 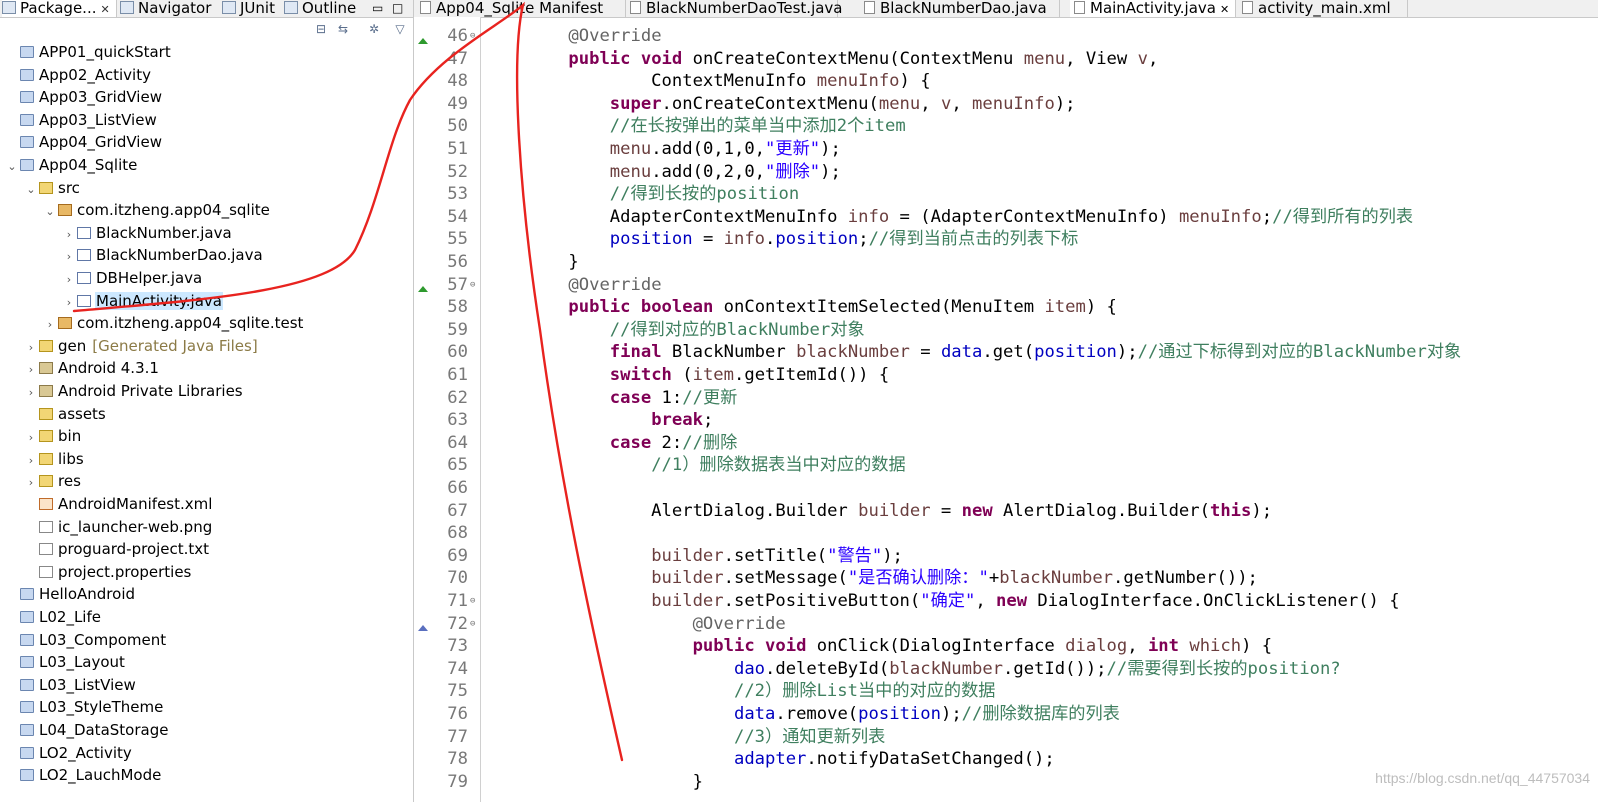 What do you see at coordinates (1006, 36) in the screenshot?
I see `code-line: 46 ⊖ @Override` at bounding box center [1006, 36].